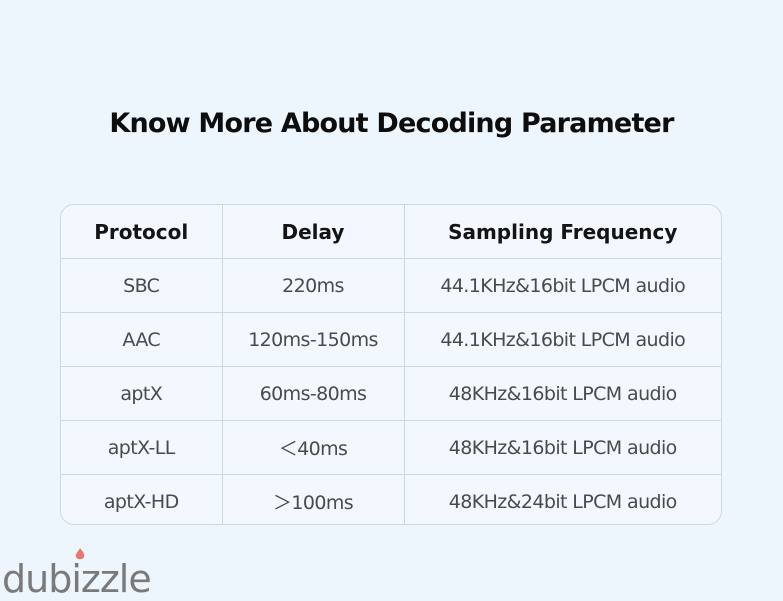  What do you see at coordinates (563, 501) in the screenshot?
I see `cell-sampling-frequency: 48KHz&24bit LPCM audio` at bounding box center [563, 501].